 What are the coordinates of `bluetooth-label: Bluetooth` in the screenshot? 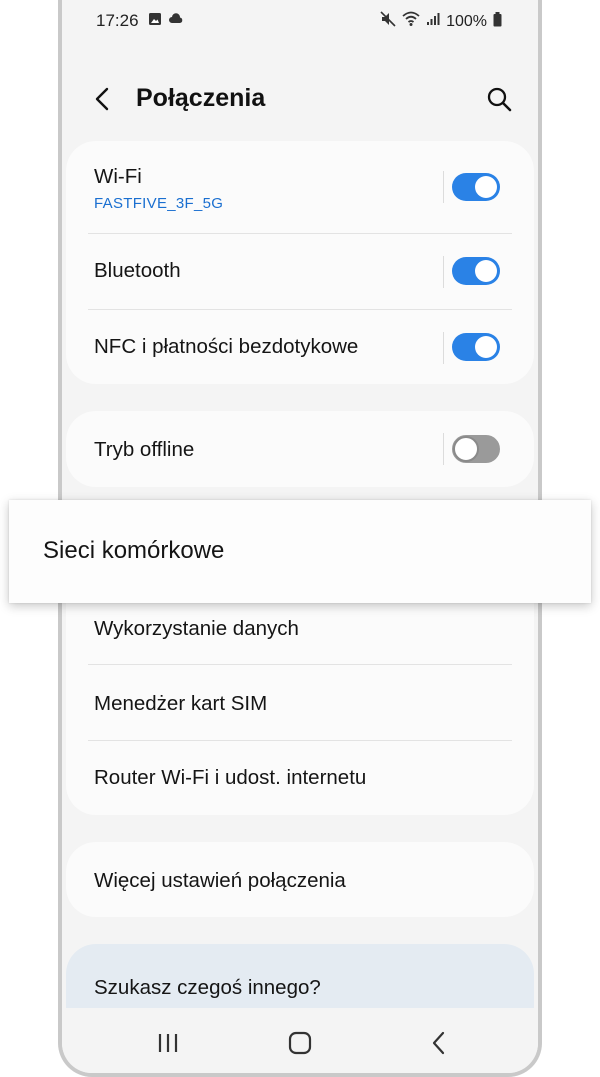 It's located at (137, 270).